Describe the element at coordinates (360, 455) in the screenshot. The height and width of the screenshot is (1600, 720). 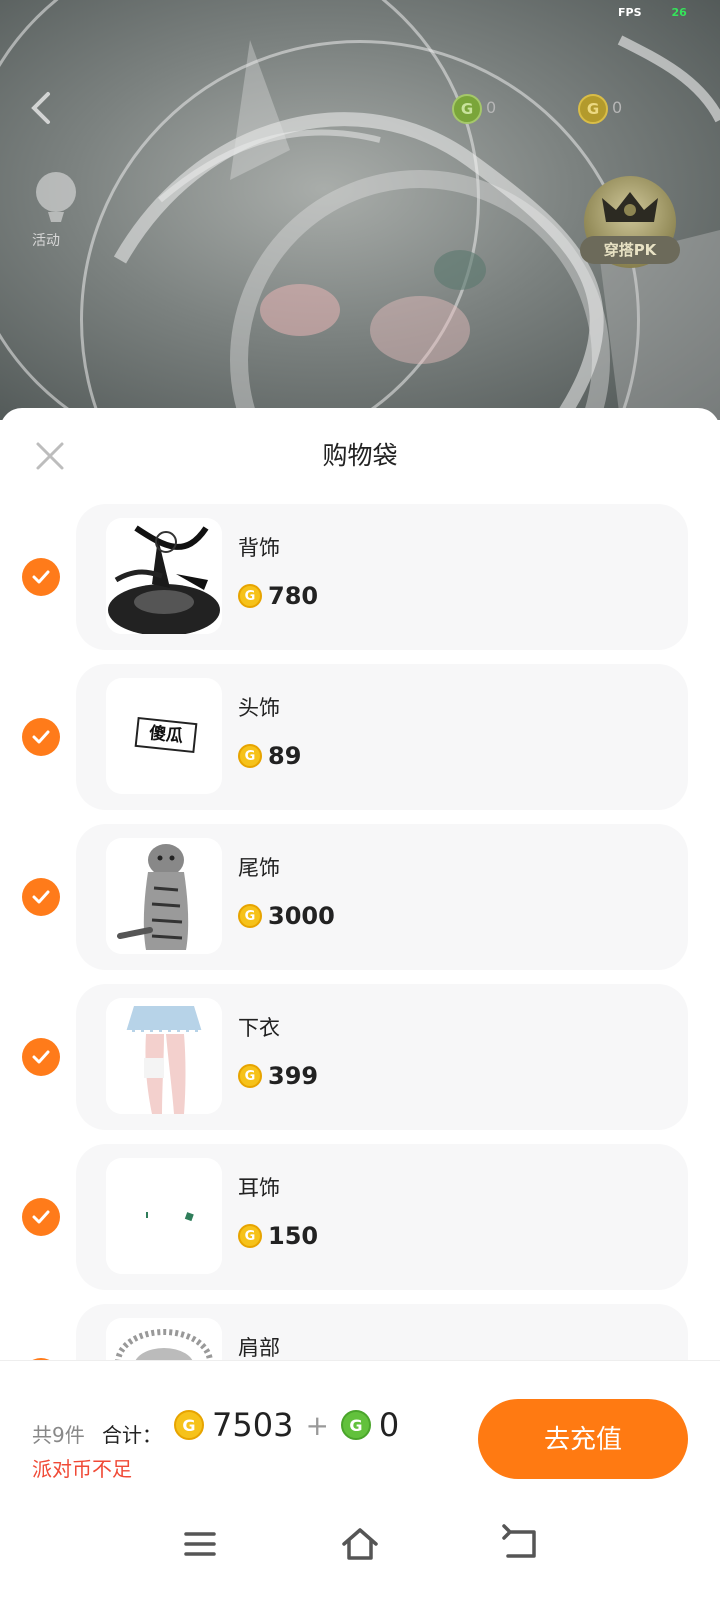
I see `sheet-title: 购物袋` at that location.